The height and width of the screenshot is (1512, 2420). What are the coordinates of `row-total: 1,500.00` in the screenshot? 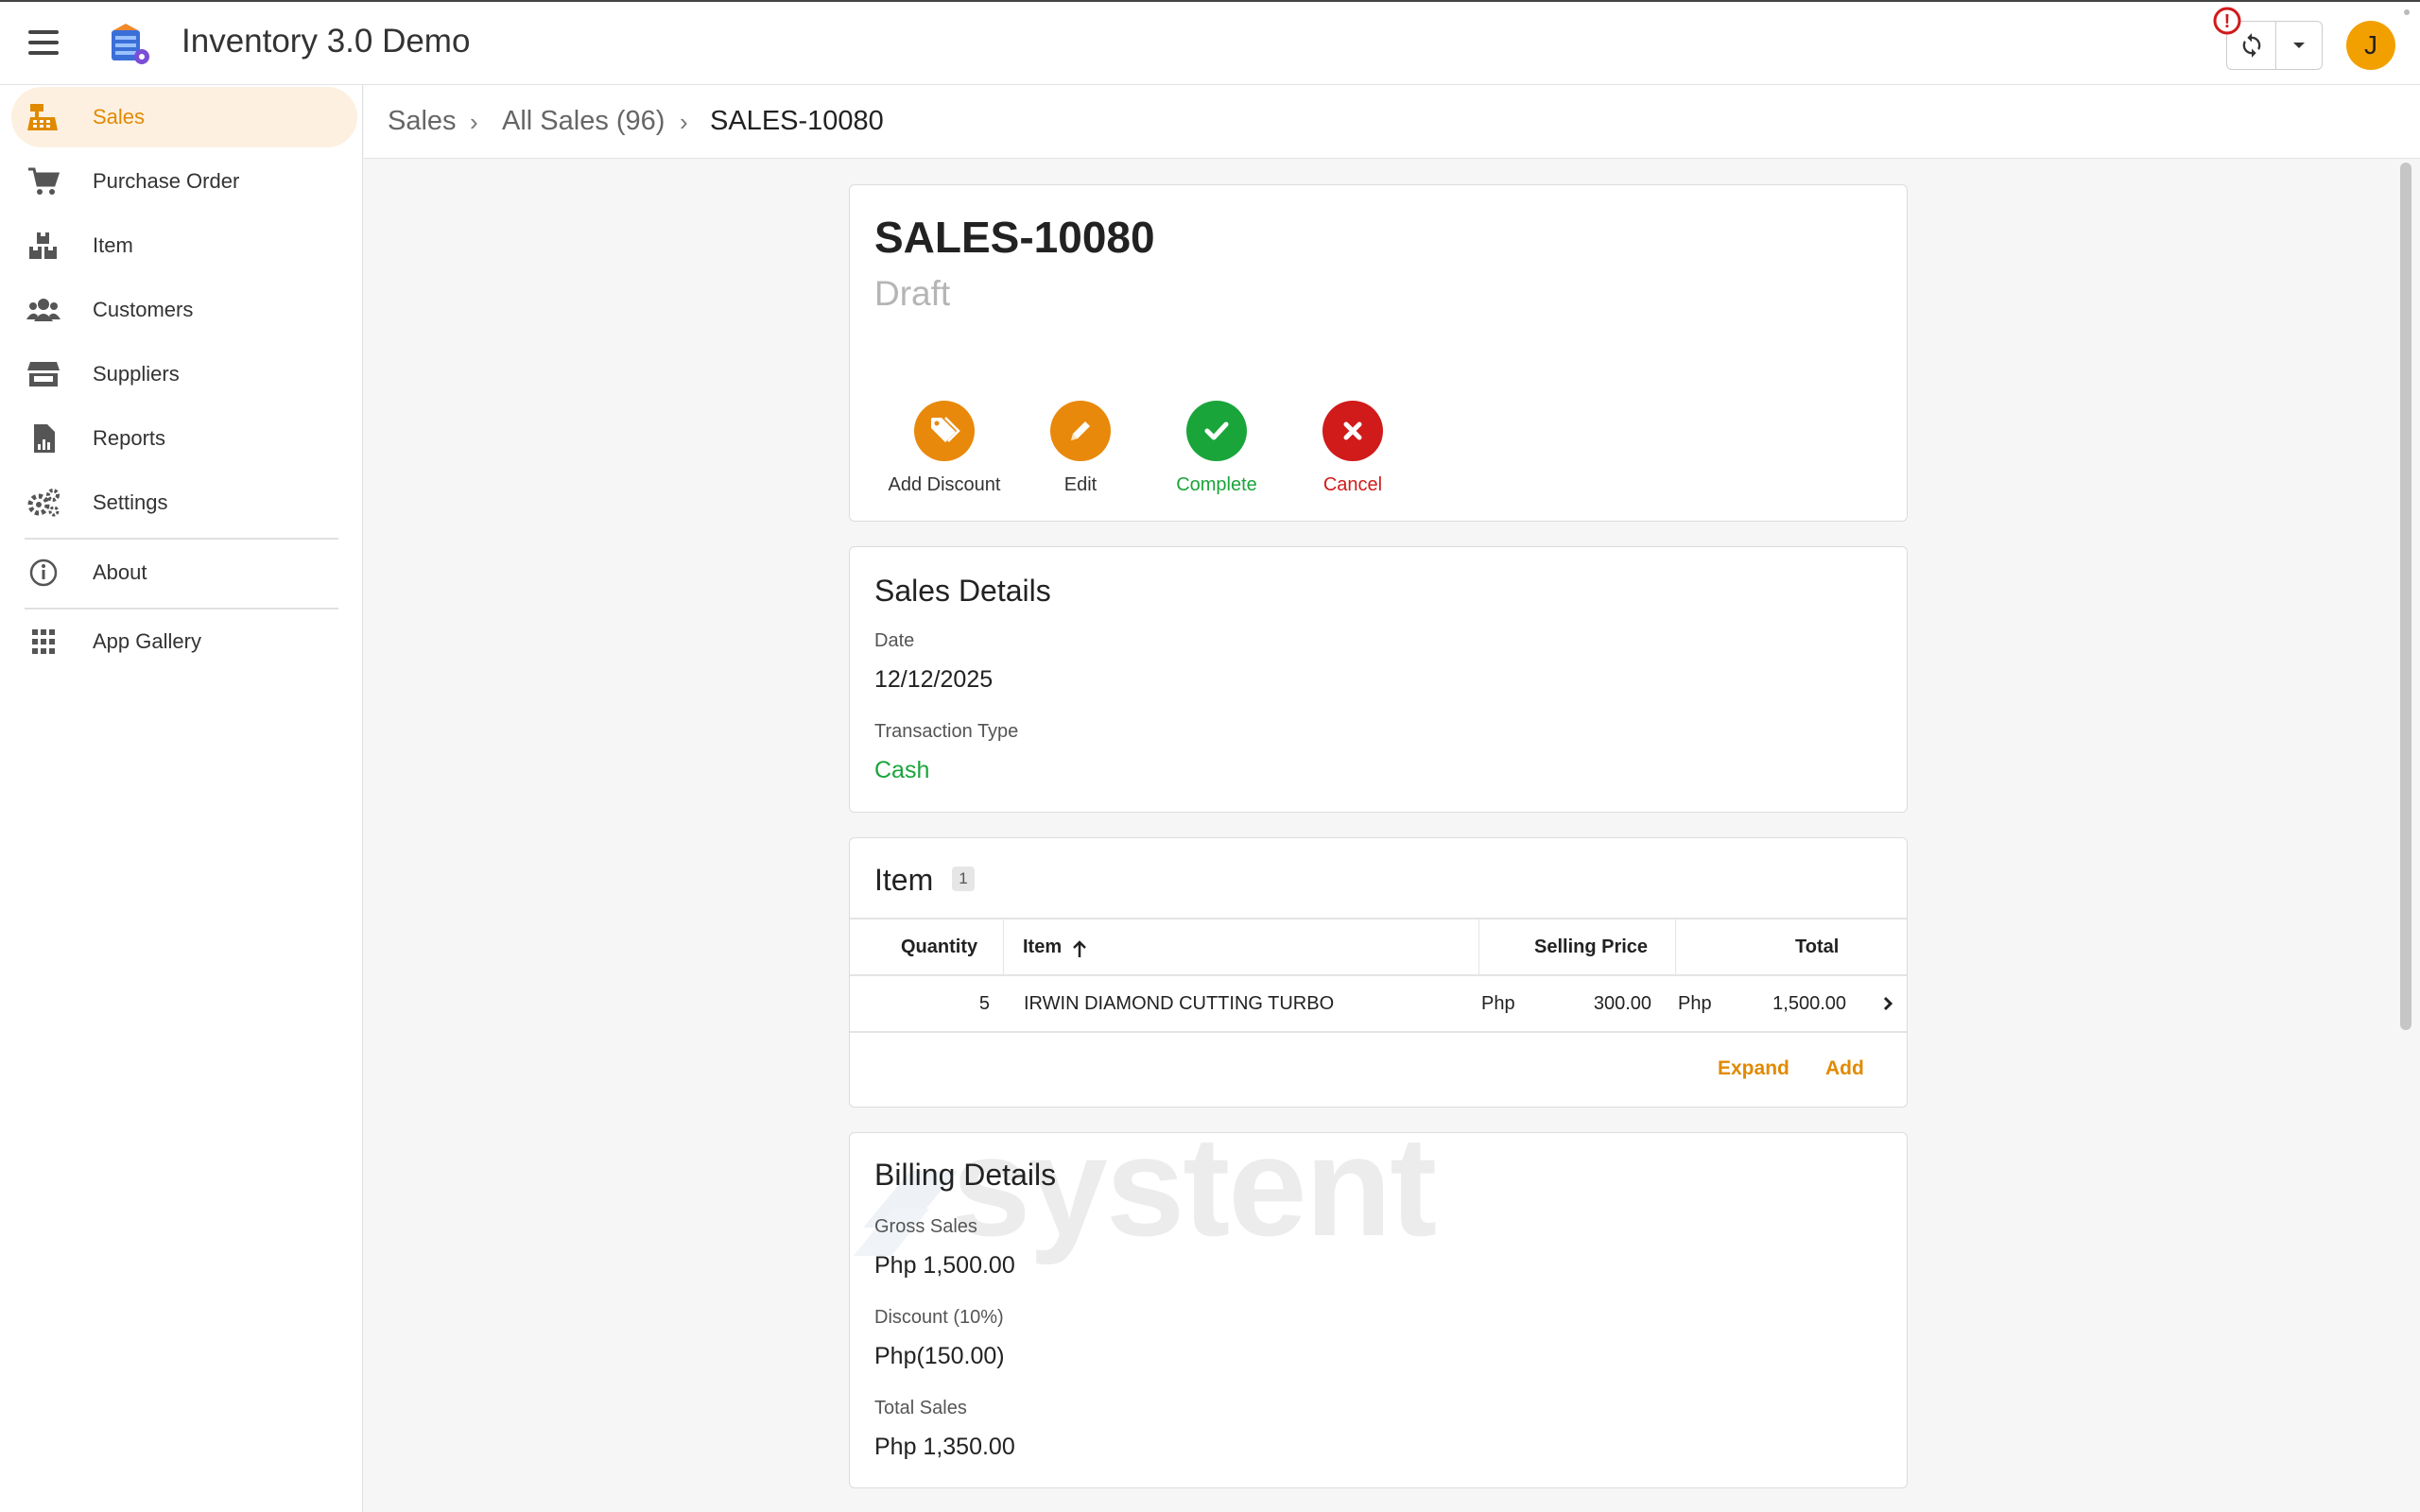 It's located at (1809, 1003).